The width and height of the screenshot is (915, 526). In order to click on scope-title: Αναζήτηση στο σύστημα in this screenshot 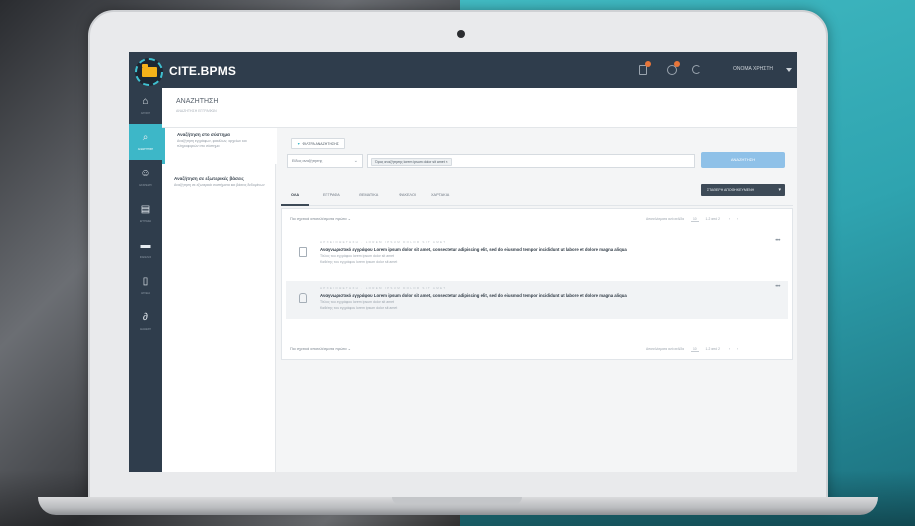, I will do `click(203, 134)`.